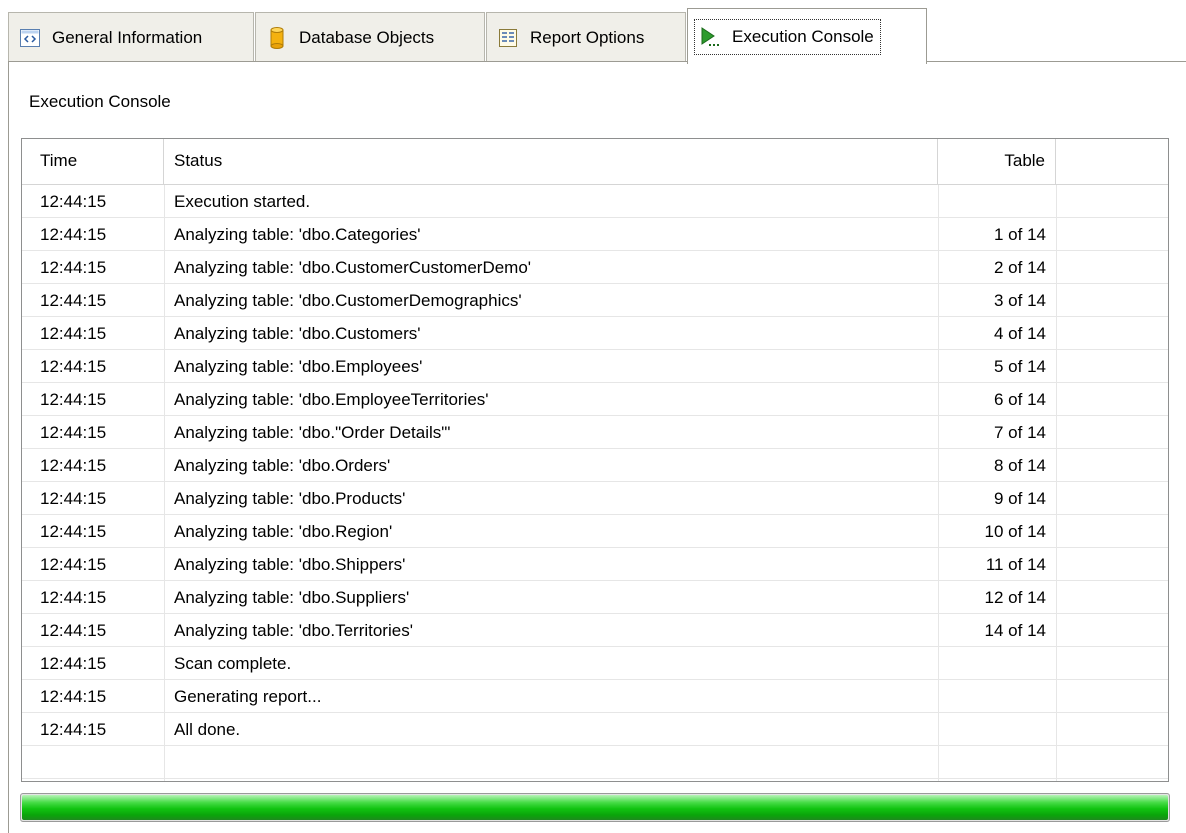  I want to click on row-table-progress: 12 of 14, so click(1015, 597).